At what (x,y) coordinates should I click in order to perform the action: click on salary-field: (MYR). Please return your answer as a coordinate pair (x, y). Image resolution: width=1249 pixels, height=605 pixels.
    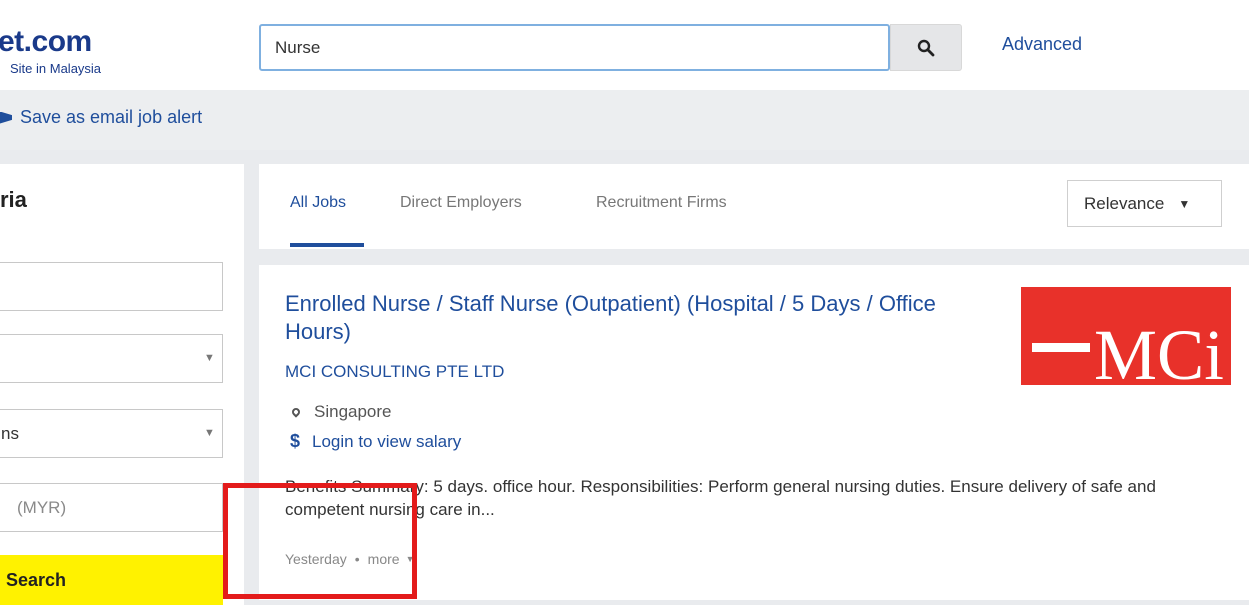
    Looking at the image, I should click on (111, 507).